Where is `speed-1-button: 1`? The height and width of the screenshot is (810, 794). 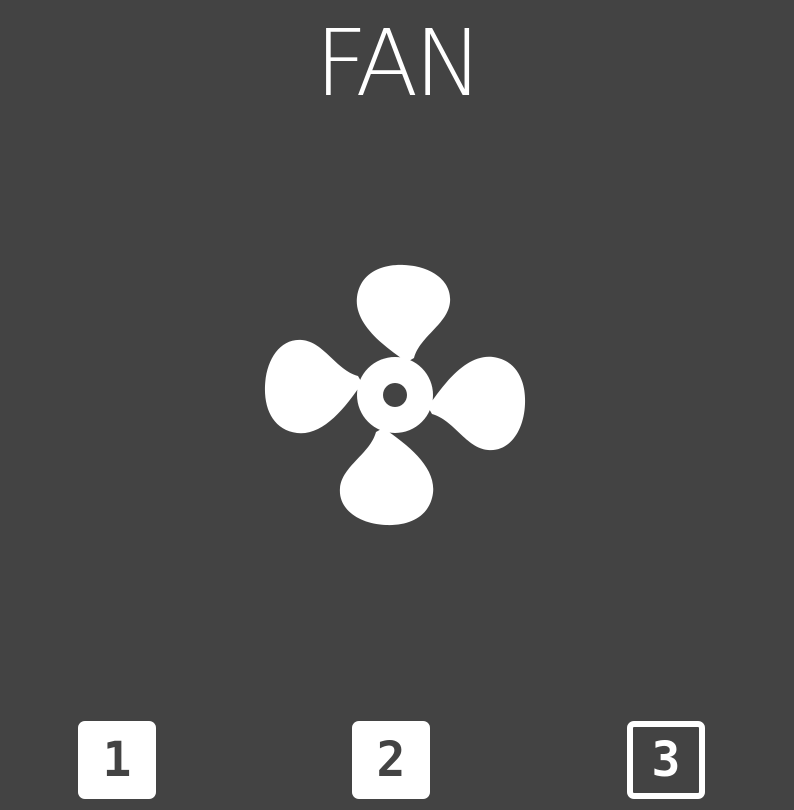 speed-1-button: 1 is located at coordinates (117, 760).